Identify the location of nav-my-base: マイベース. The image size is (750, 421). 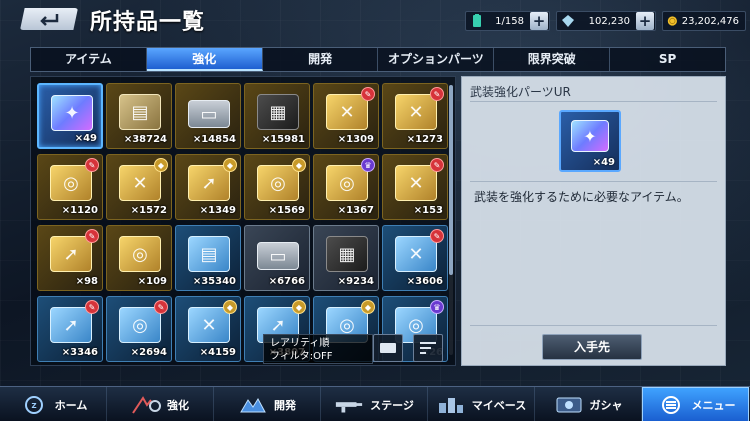
(481, 404).